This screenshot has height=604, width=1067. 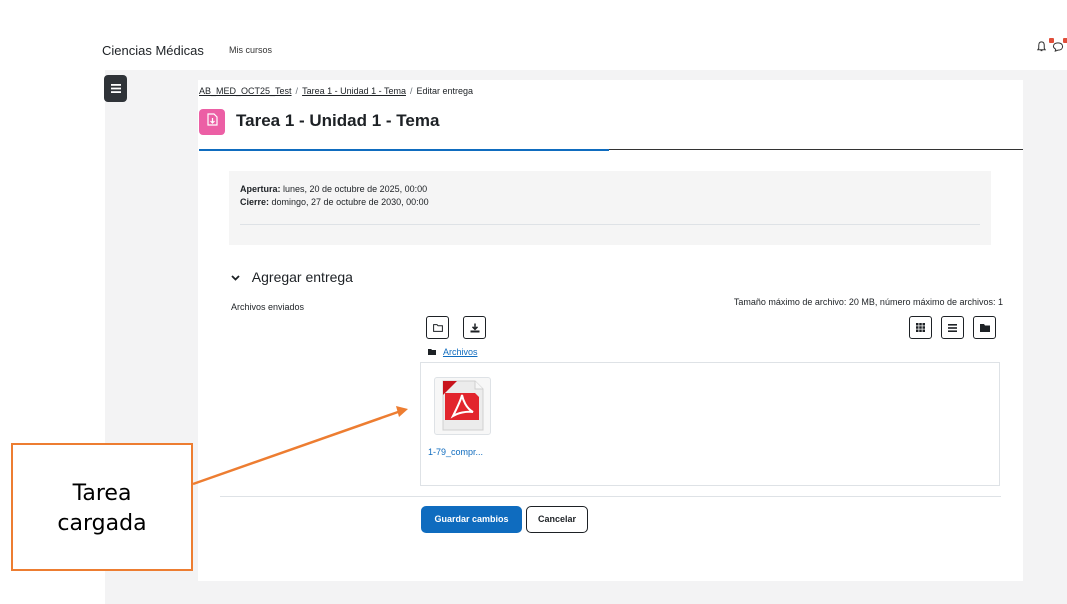 I want to click on annotation-line-1: Tarea, so click(x=102, y=493).